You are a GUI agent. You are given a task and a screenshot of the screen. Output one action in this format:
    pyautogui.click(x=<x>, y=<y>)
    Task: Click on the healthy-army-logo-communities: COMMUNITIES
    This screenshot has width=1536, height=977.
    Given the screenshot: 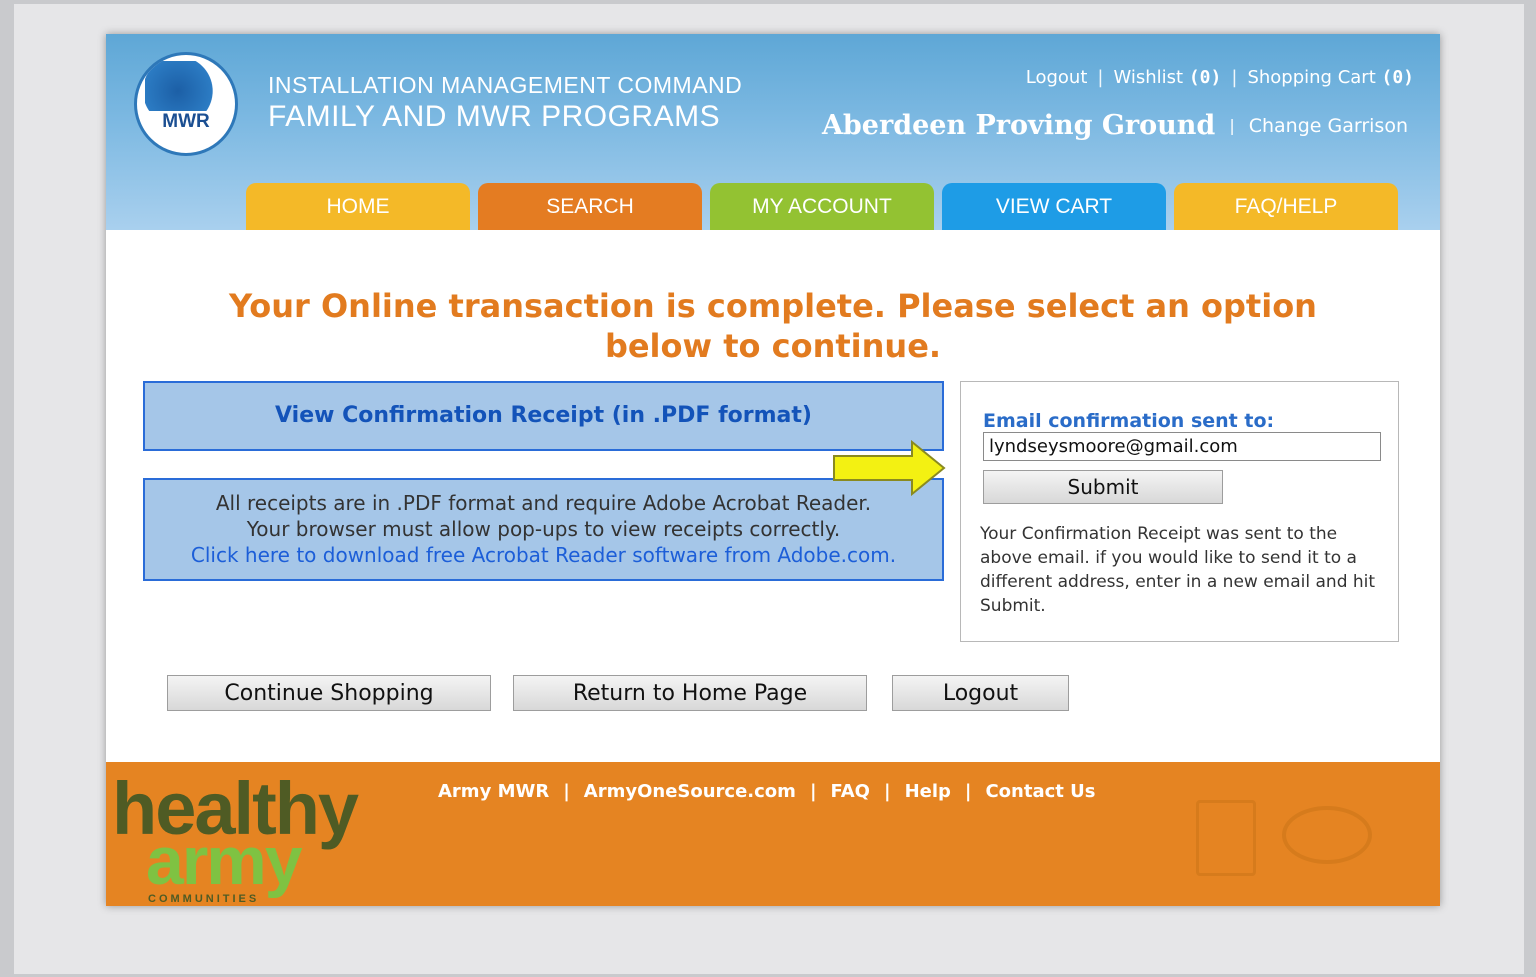 What is the action you would take?
    pyautogui.click(x=204, y=899)
    